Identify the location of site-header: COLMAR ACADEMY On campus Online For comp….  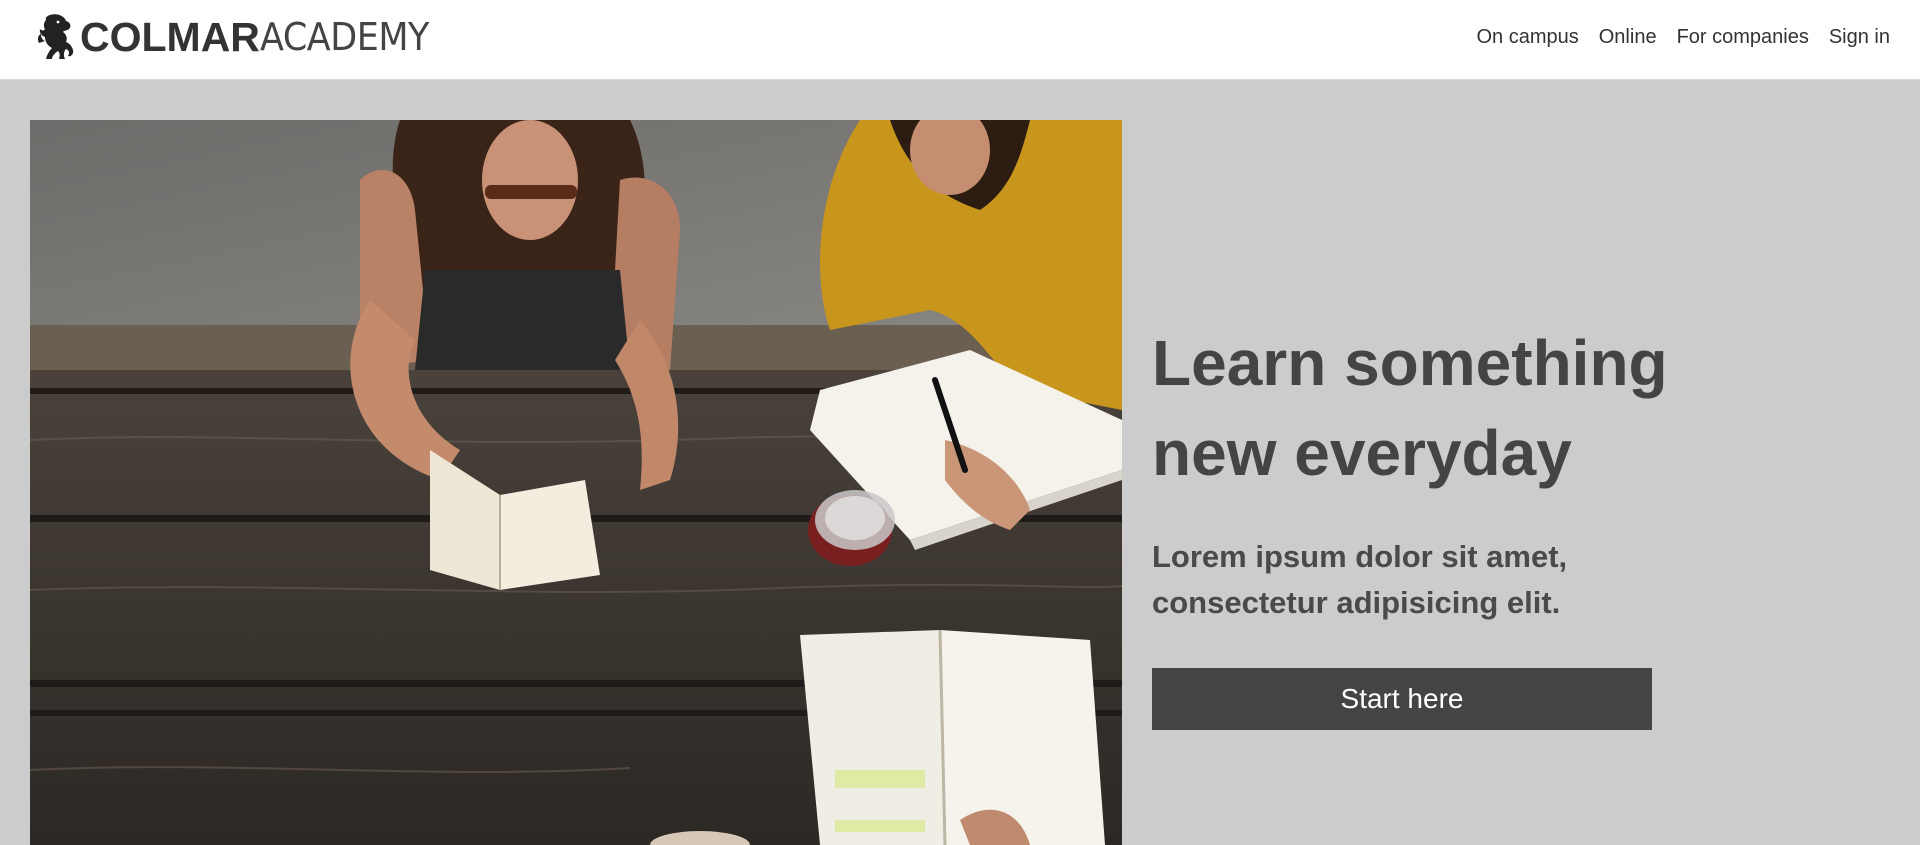
(960, 40).